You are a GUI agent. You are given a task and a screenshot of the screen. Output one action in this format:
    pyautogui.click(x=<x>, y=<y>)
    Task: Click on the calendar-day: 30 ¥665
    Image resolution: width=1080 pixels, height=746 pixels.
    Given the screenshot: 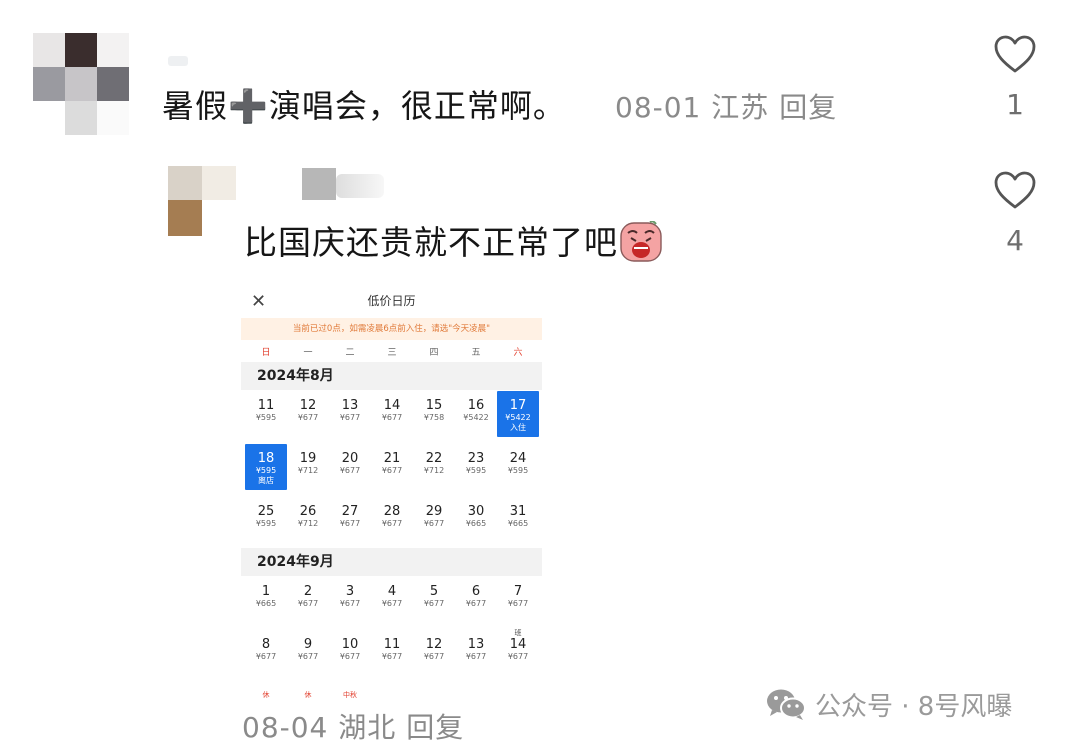 What is the action you would take?
    pyautogui.click(x=476, y=520)
    